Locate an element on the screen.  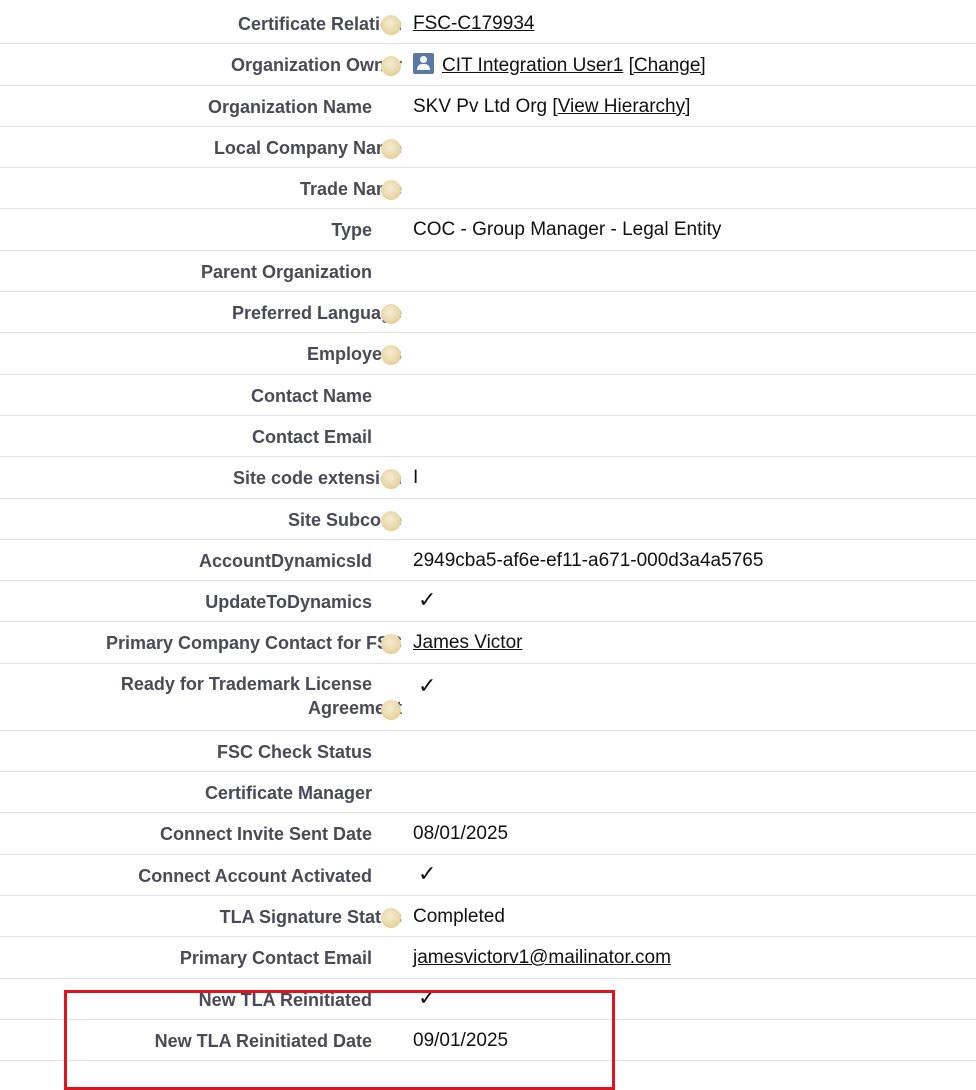
field-value: 2949cba5-af6e-ef11-a671-000d3a4a5765 is located at coordinates (588, 560).